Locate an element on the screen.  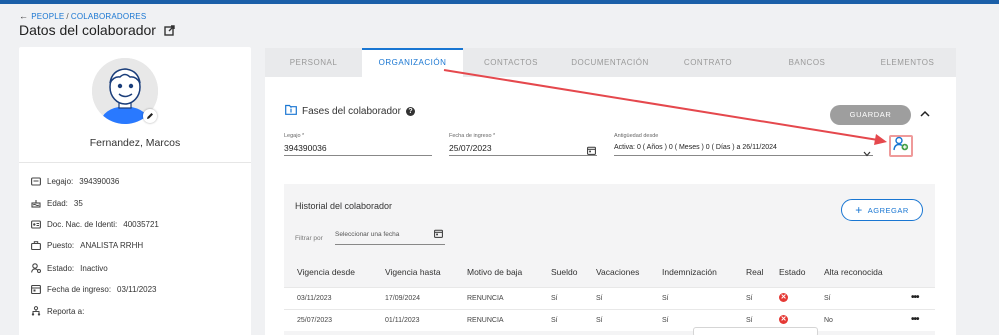
col-sueldo: Sueldo is located at coordinates (564, 272).